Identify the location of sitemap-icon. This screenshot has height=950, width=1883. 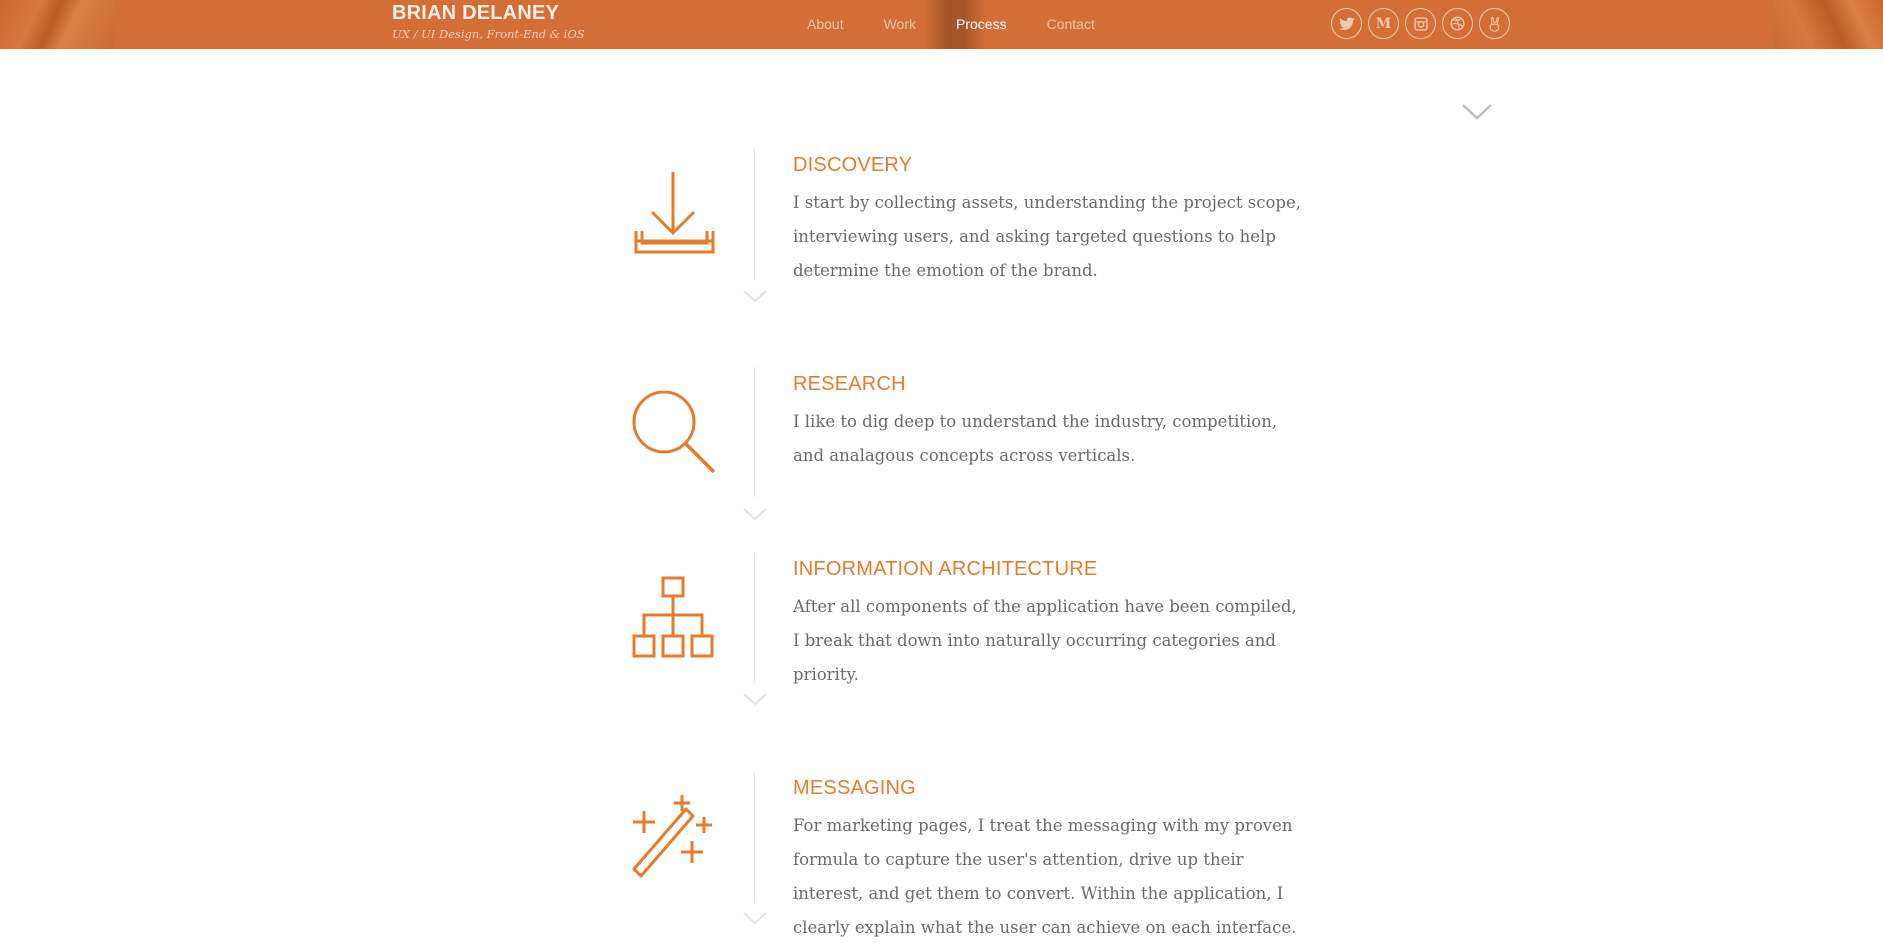
(673, 617).